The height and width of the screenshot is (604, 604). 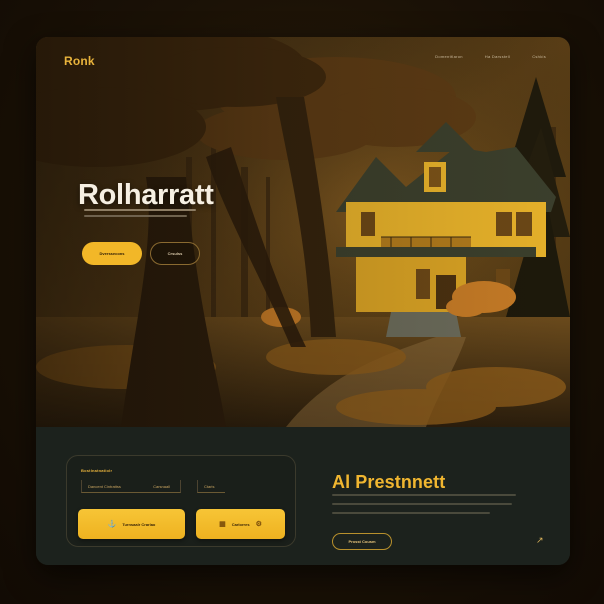 I want to click on booking-input-value: Dancent Cintrattss, so click(x=104, y=486).